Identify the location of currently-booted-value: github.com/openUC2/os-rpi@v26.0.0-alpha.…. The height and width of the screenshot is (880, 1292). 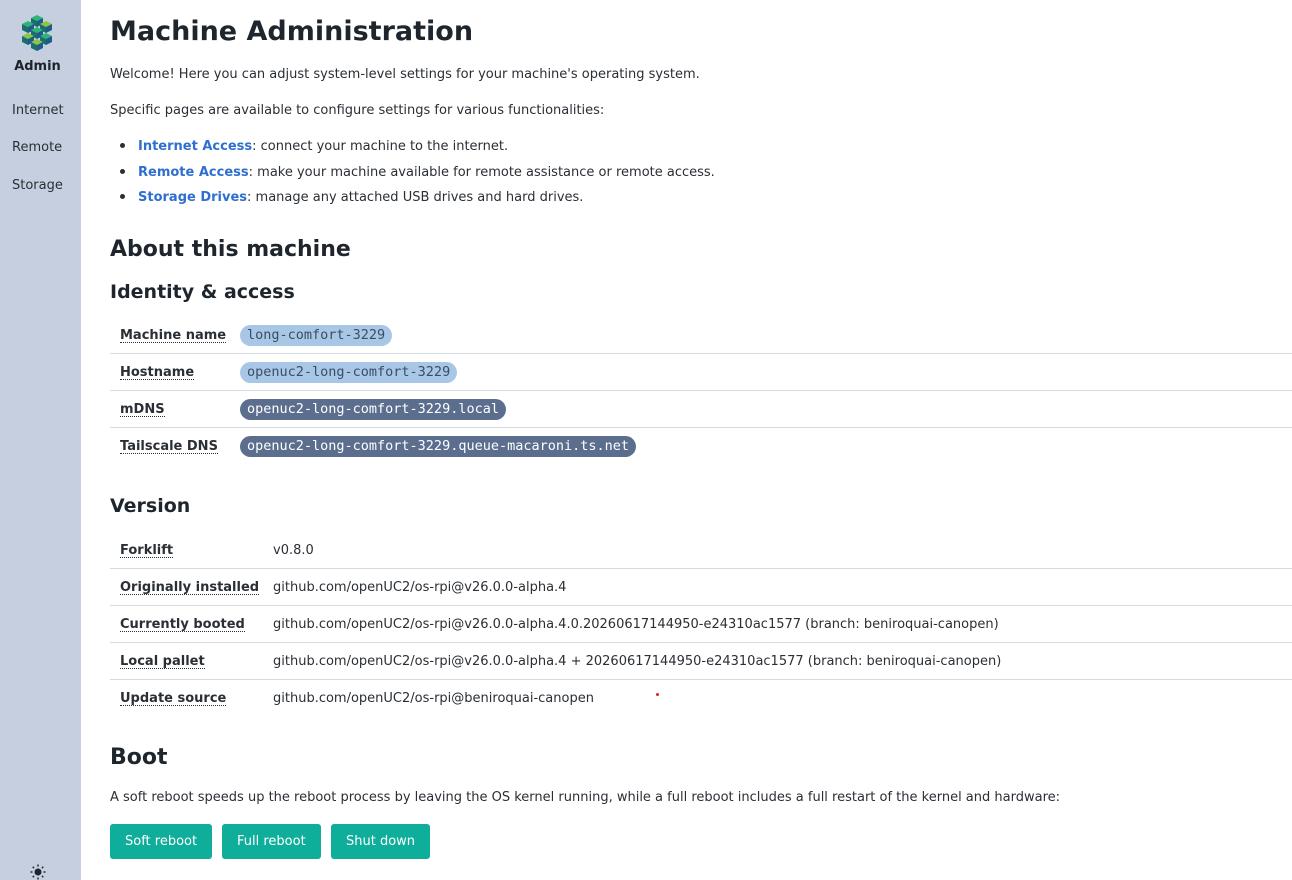
(636, 624).